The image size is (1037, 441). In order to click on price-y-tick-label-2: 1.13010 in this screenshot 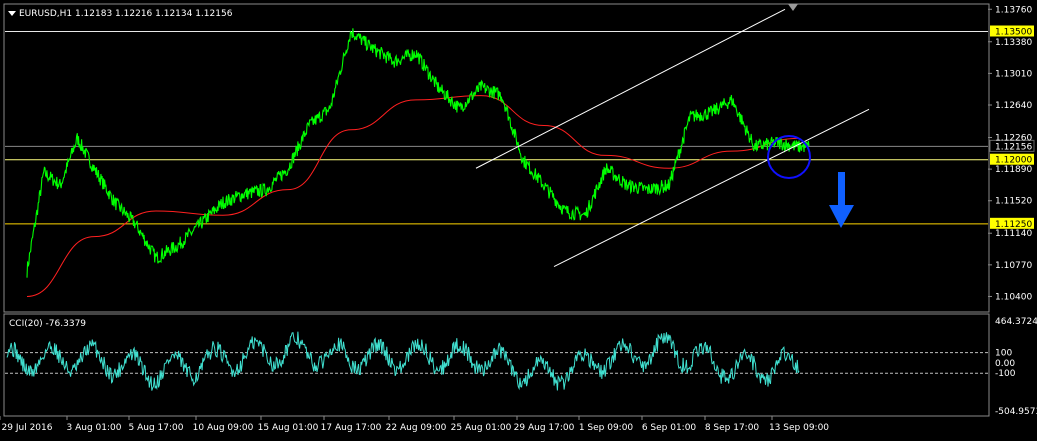, I will do `click(1013, 74)`.